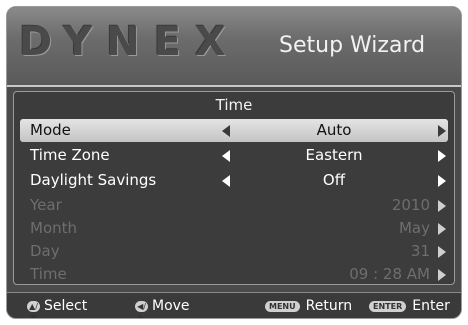 The height and width of the screenshot is (325, 468). I want to click on menu-row-year: Year 2010, so click(234, 205).